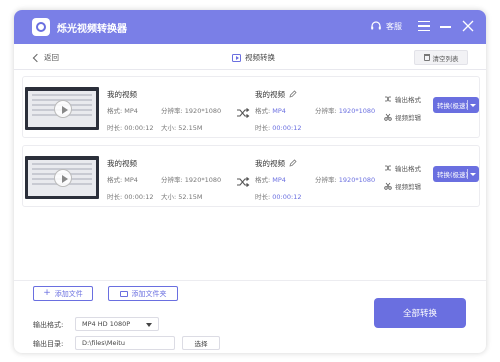 The height and width of the screenshot is (362, 500). I want to click on browse-button: 选择, so click(201, 343).